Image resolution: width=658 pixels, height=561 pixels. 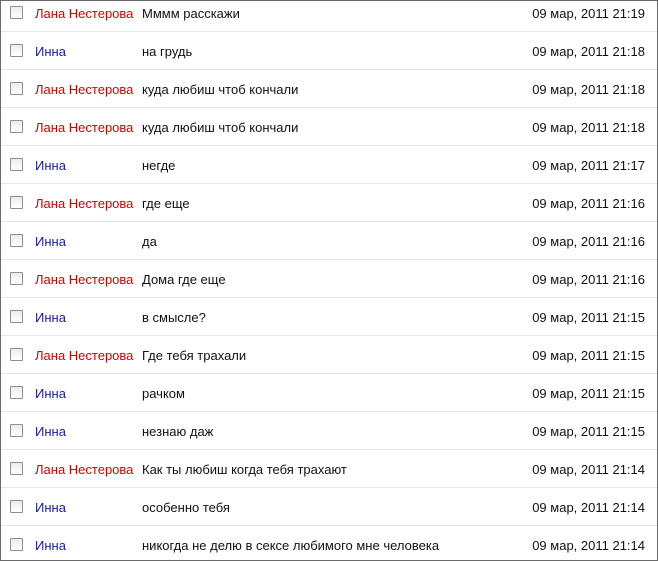 I want to click on message-row: Инна да 09 мар, 2011 21:16, so click(x=329, y=241).